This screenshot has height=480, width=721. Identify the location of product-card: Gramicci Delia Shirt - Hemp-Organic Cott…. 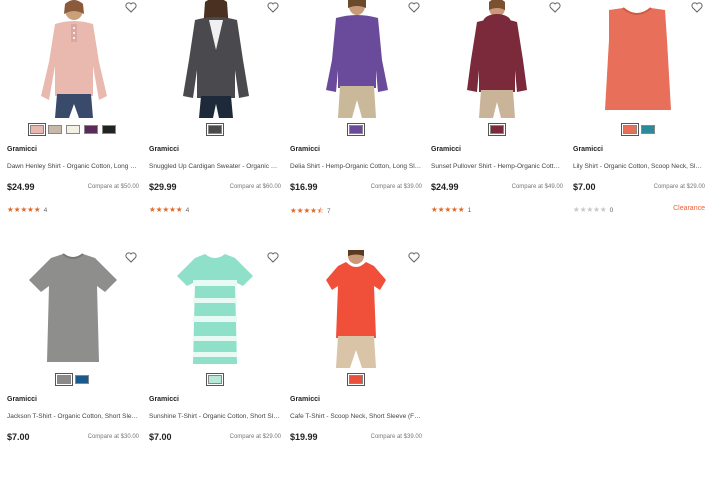
(356, 115).